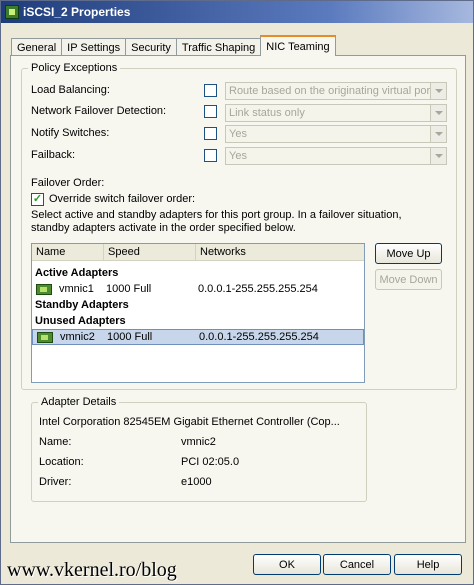 This screenshot has width=474, height=585. Describe the element at coordinates (408, 253) in the screenshot. I see `move-up-button: Move Up` at that location.